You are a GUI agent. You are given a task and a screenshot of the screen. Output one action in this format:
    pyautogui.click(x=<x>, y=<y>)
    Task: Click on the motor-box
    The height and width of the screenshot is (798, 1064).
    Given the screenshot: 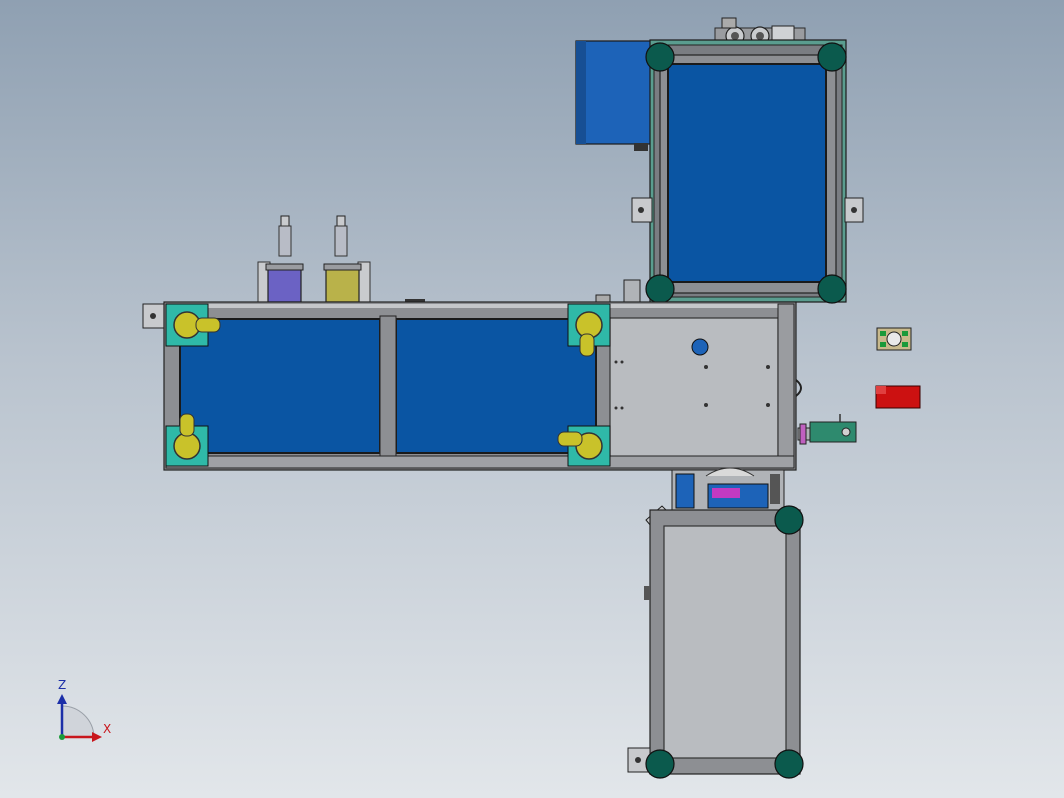 What is the action you would take?
    pyautogui.click(x=614, y=92)
    